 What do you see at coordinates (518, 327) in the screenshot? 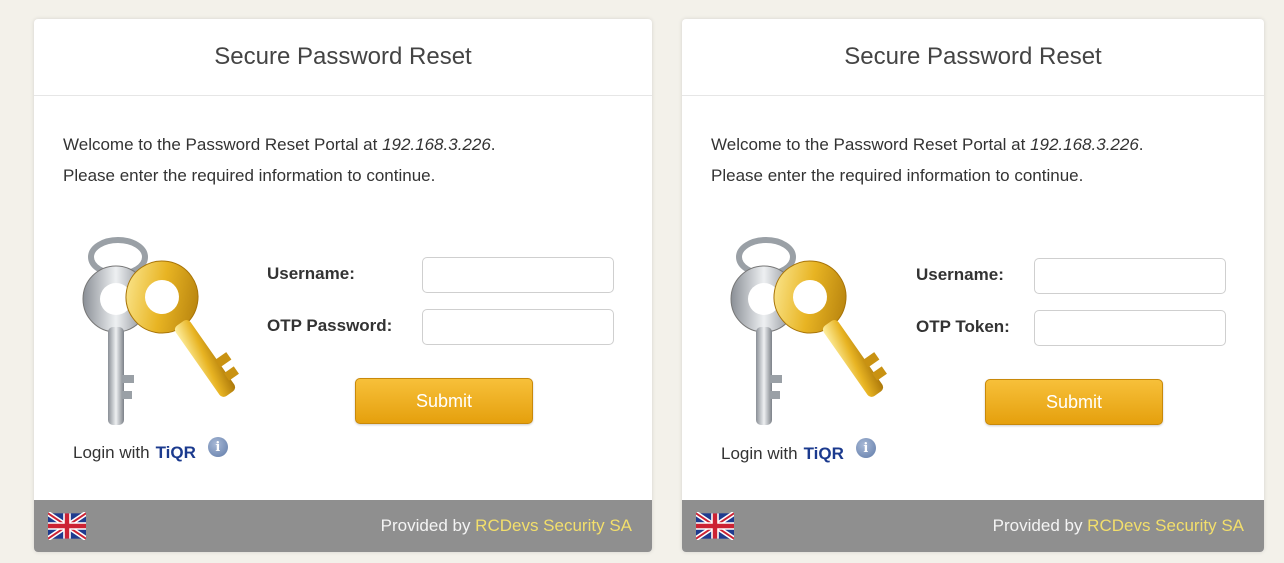
I see `otp-password-input` at bounding box center [518, 327].